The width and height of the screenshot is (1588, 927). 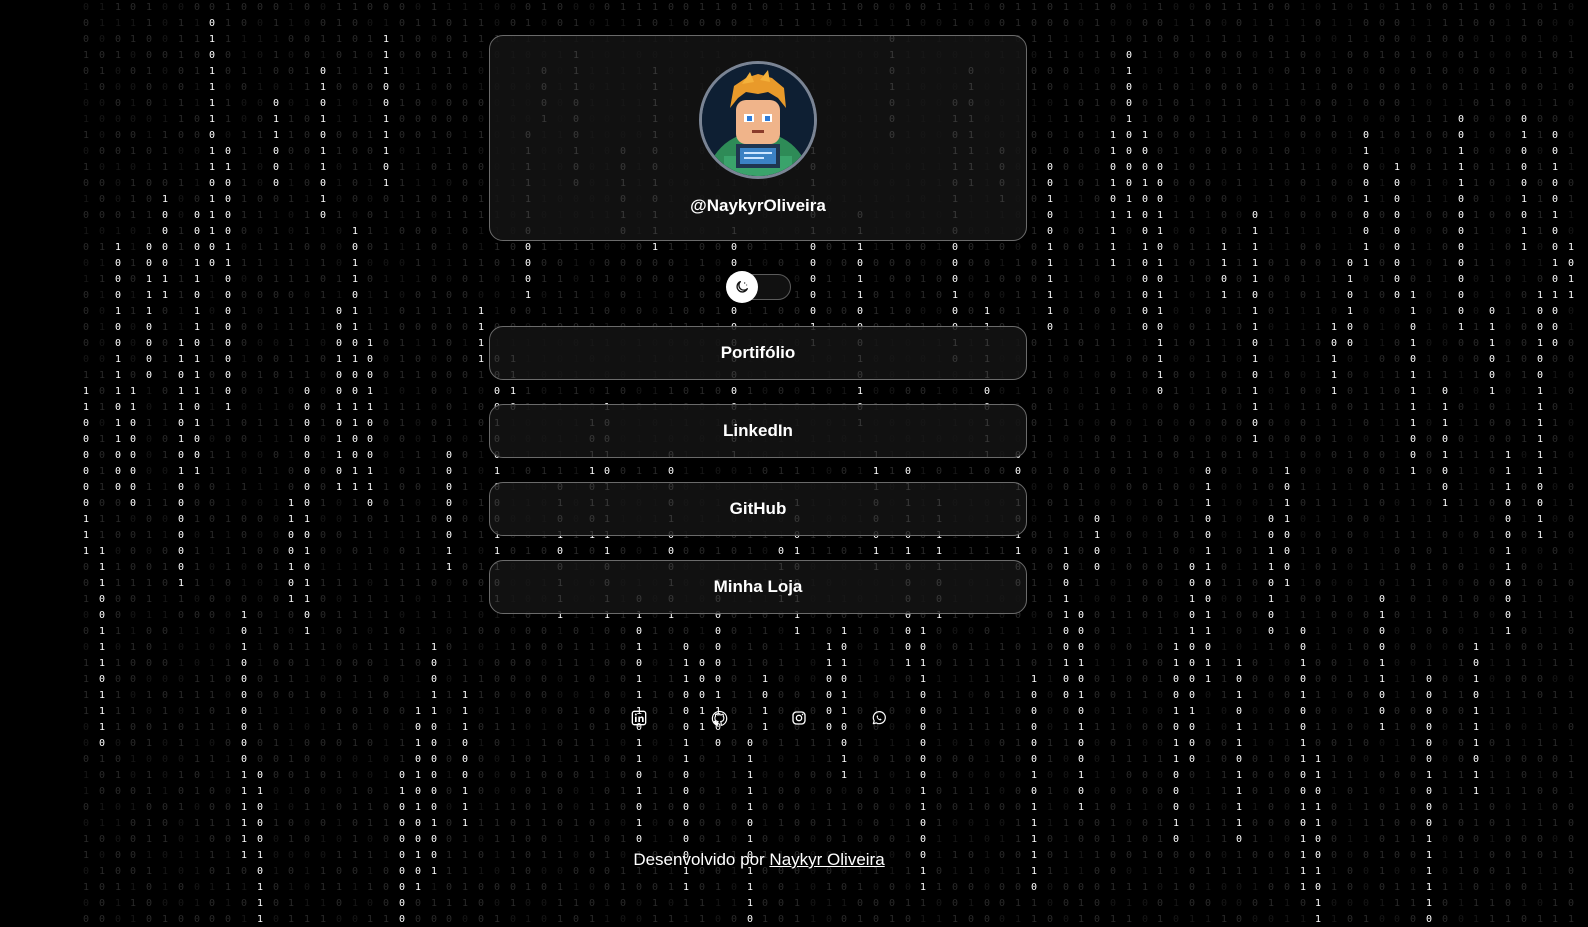 I want to click on avatar-image, so click(x=758, y=120).